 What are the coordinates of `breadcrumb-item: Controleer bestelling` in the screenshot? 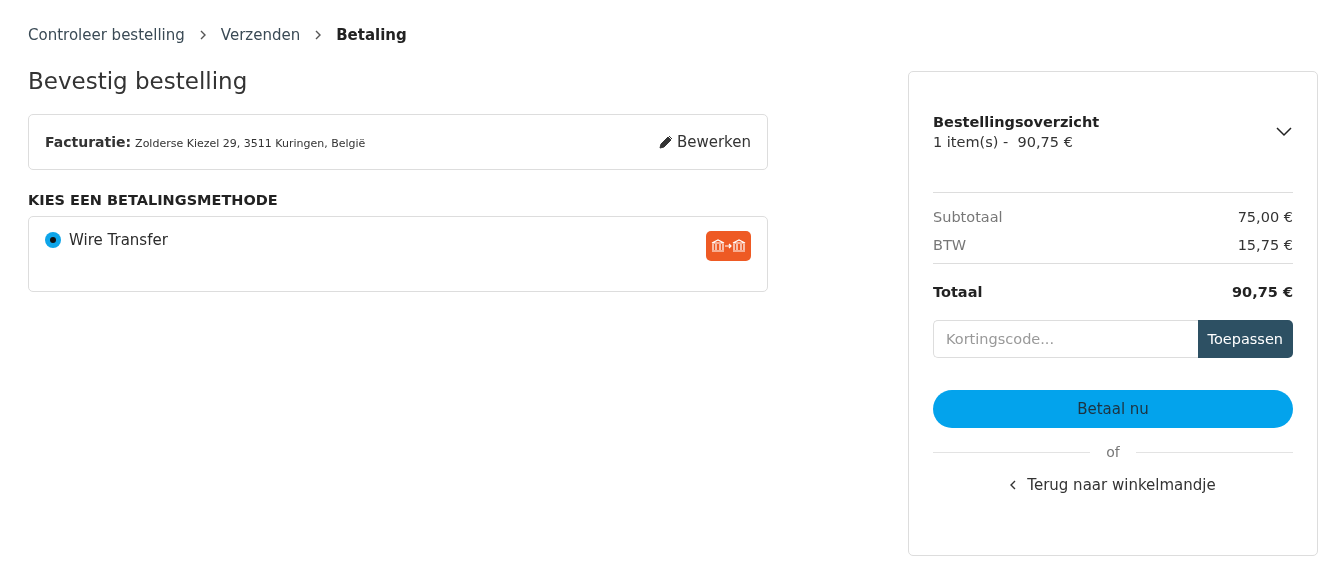 It's located at (106, 35).